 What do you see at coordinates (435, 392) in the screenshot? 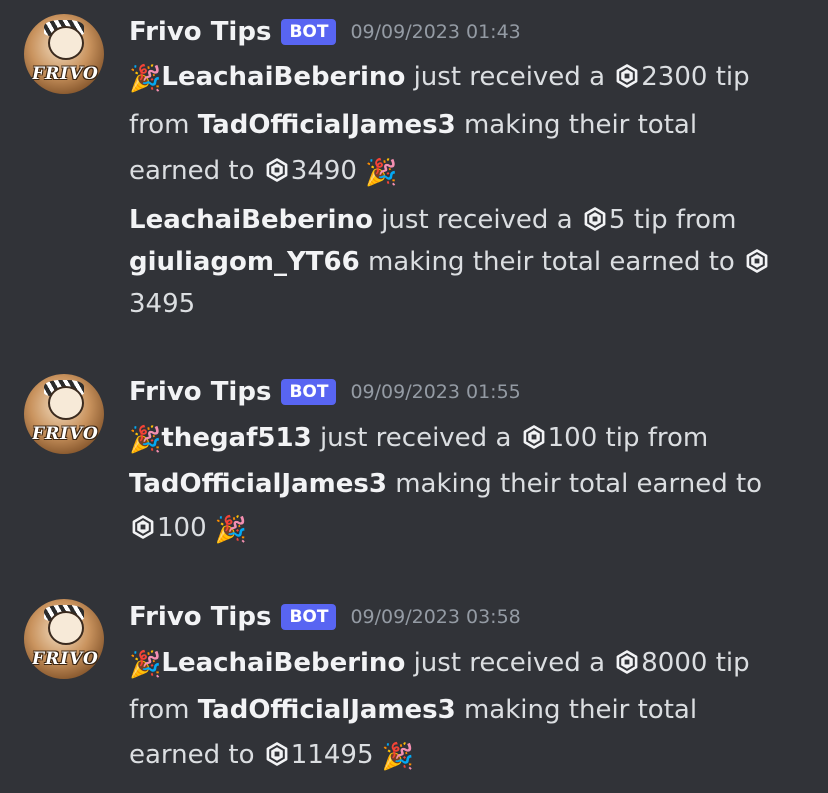
I see `timestamp: 09/09/2023 01:55` at bounding box center [435, 392].